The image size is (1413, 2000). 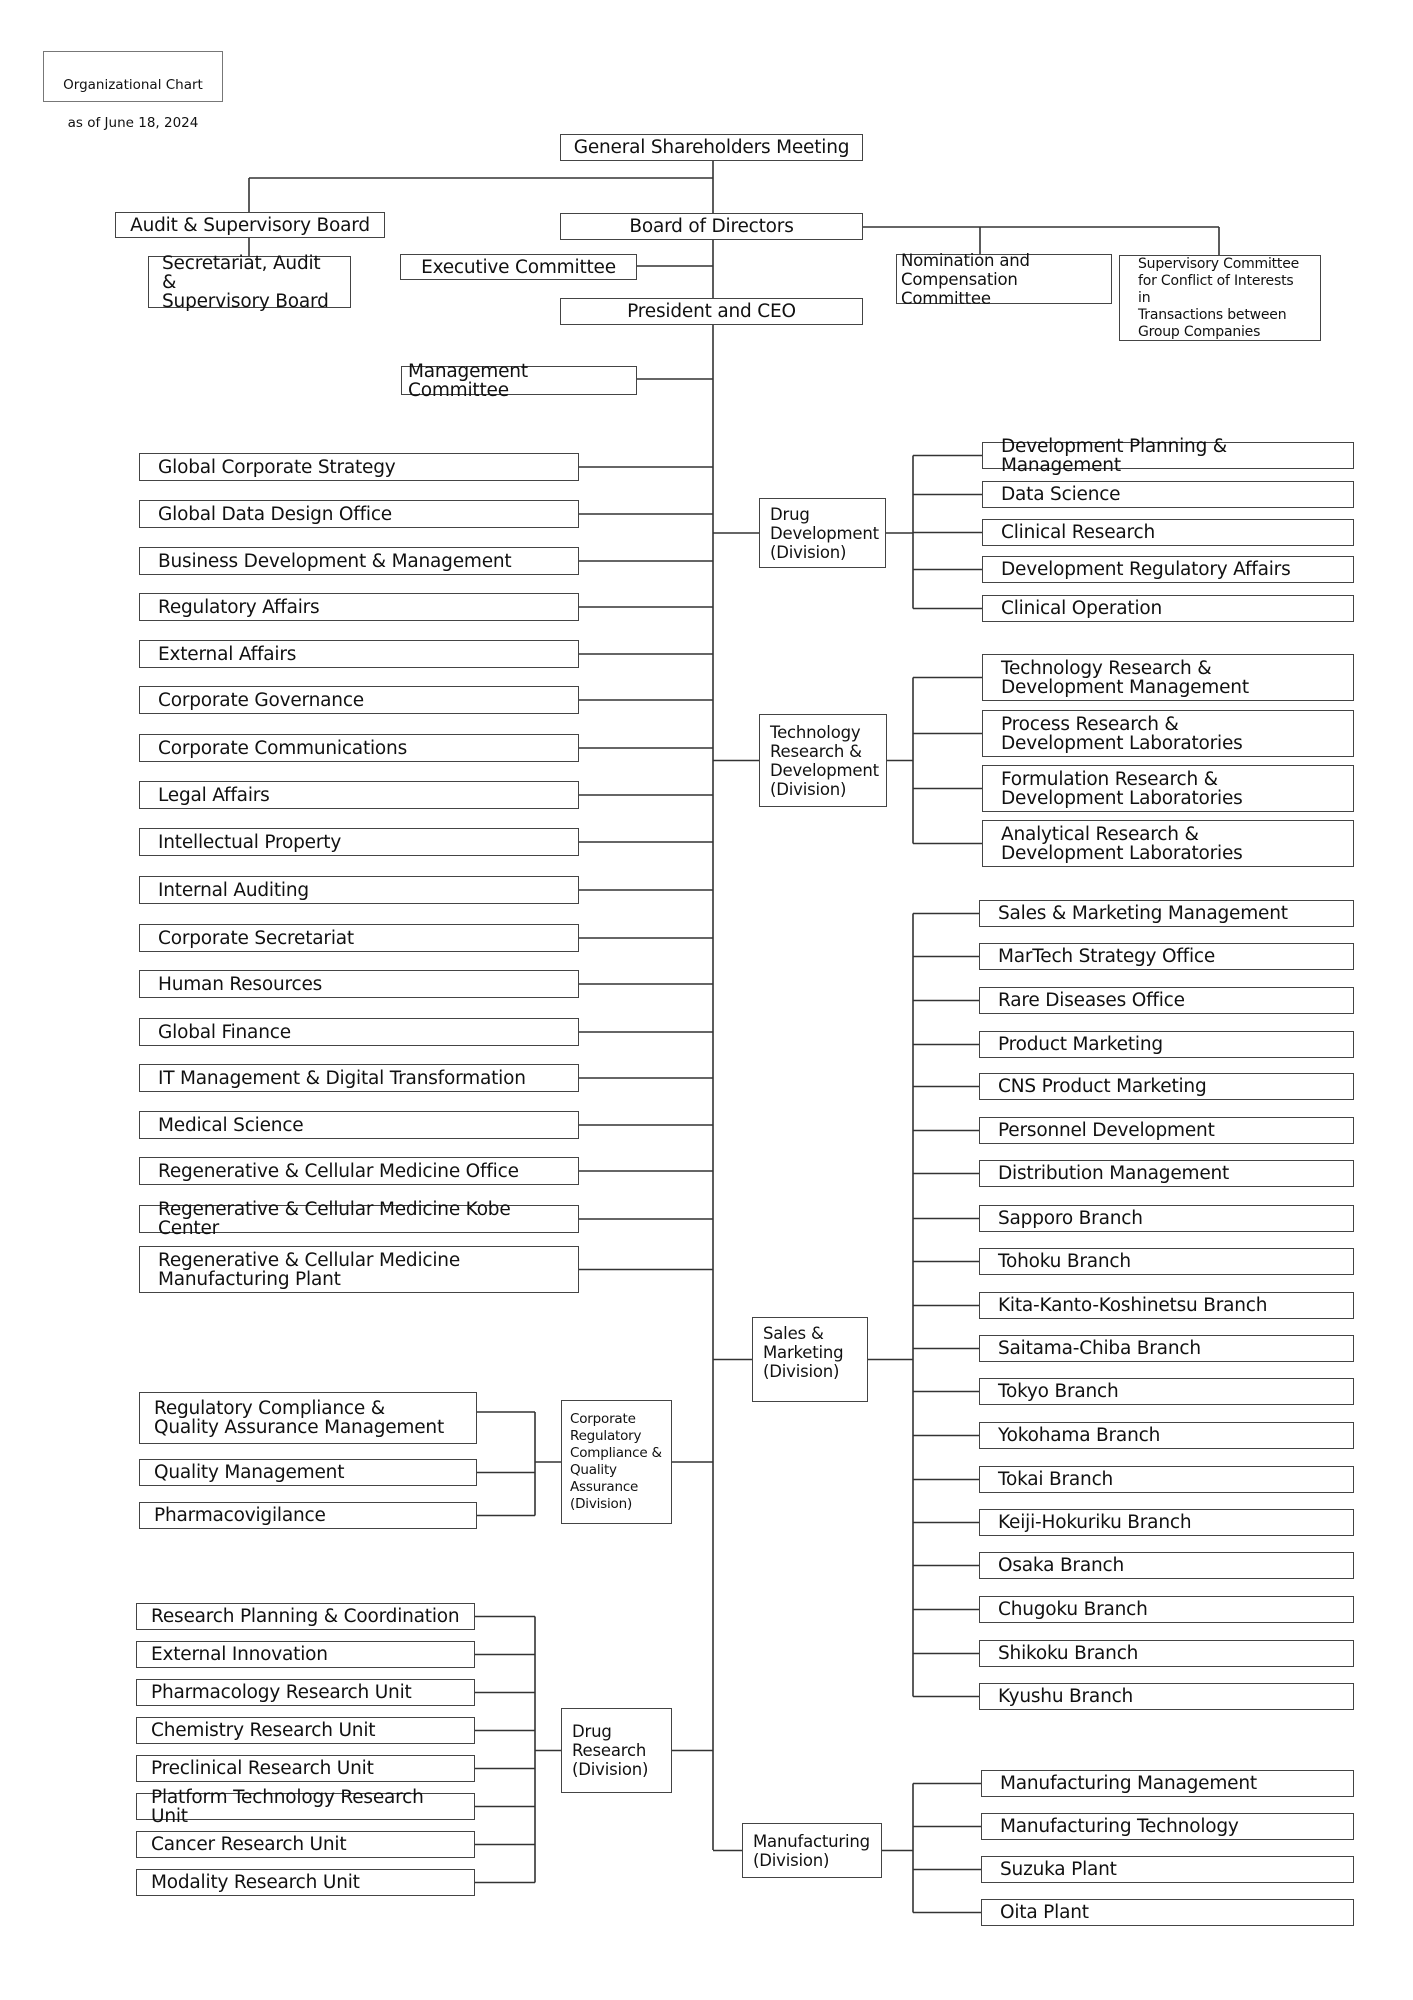 What do you see at coordinates (359, 890) in the screenshot?
I see `department-box: Internal Auditing` at bounding box center [359, 890].